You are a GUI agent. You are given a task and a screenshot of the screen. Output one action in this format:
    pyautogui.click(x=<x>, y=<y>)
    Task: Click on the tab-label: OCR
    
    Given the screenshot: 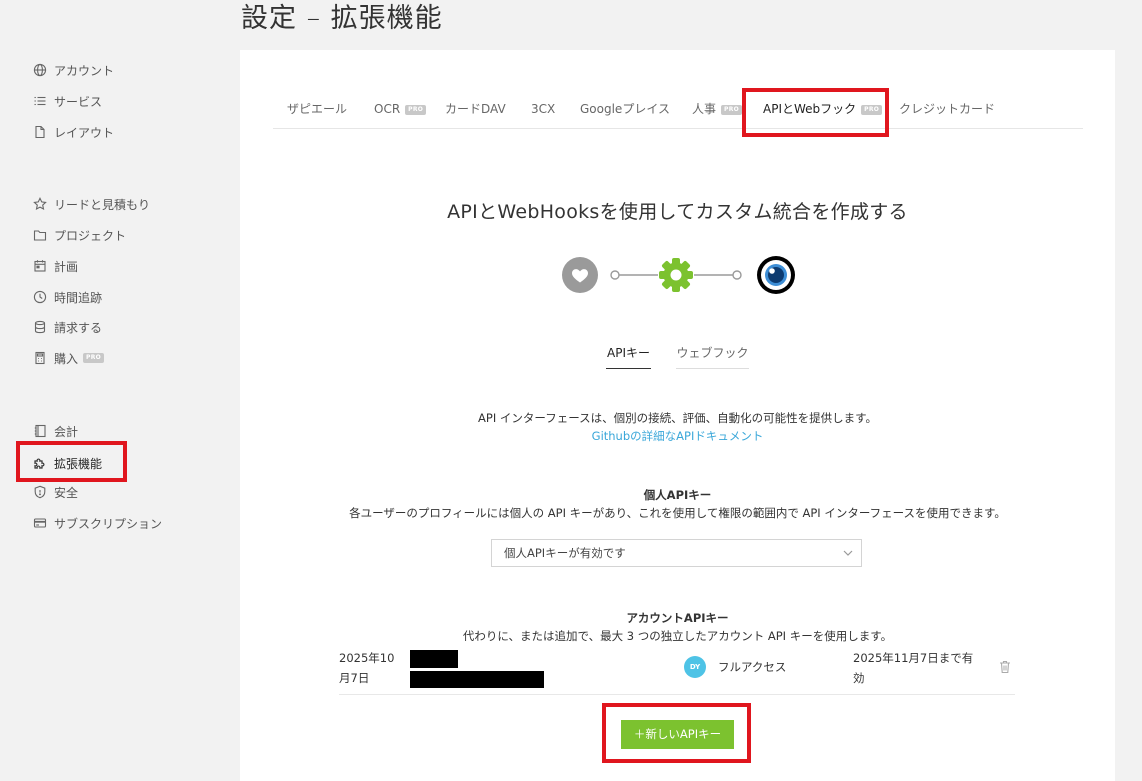 What is the action you would take?
    pyautogui.click(x=387, y=109)
    